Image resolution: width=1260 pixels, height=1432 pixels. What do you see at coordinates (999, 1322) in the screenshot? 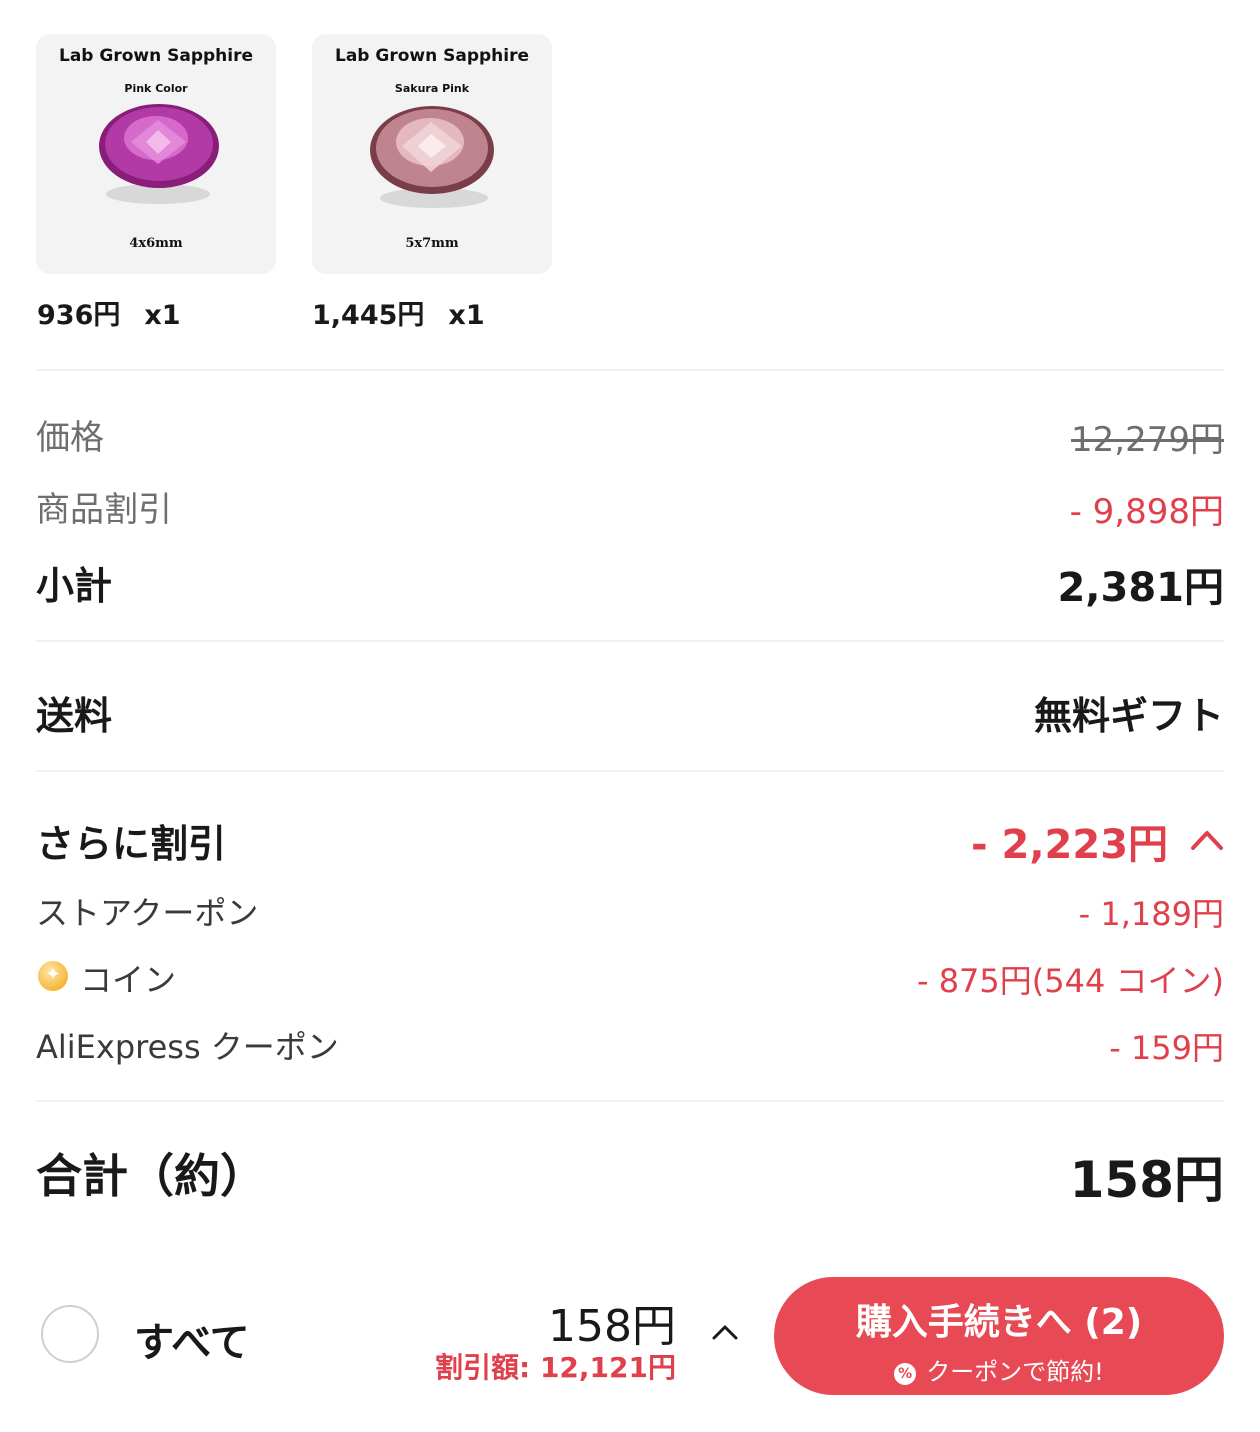
I see `checkout-label: 購入手続きへ (2)` at bounding box center [999, 1322].